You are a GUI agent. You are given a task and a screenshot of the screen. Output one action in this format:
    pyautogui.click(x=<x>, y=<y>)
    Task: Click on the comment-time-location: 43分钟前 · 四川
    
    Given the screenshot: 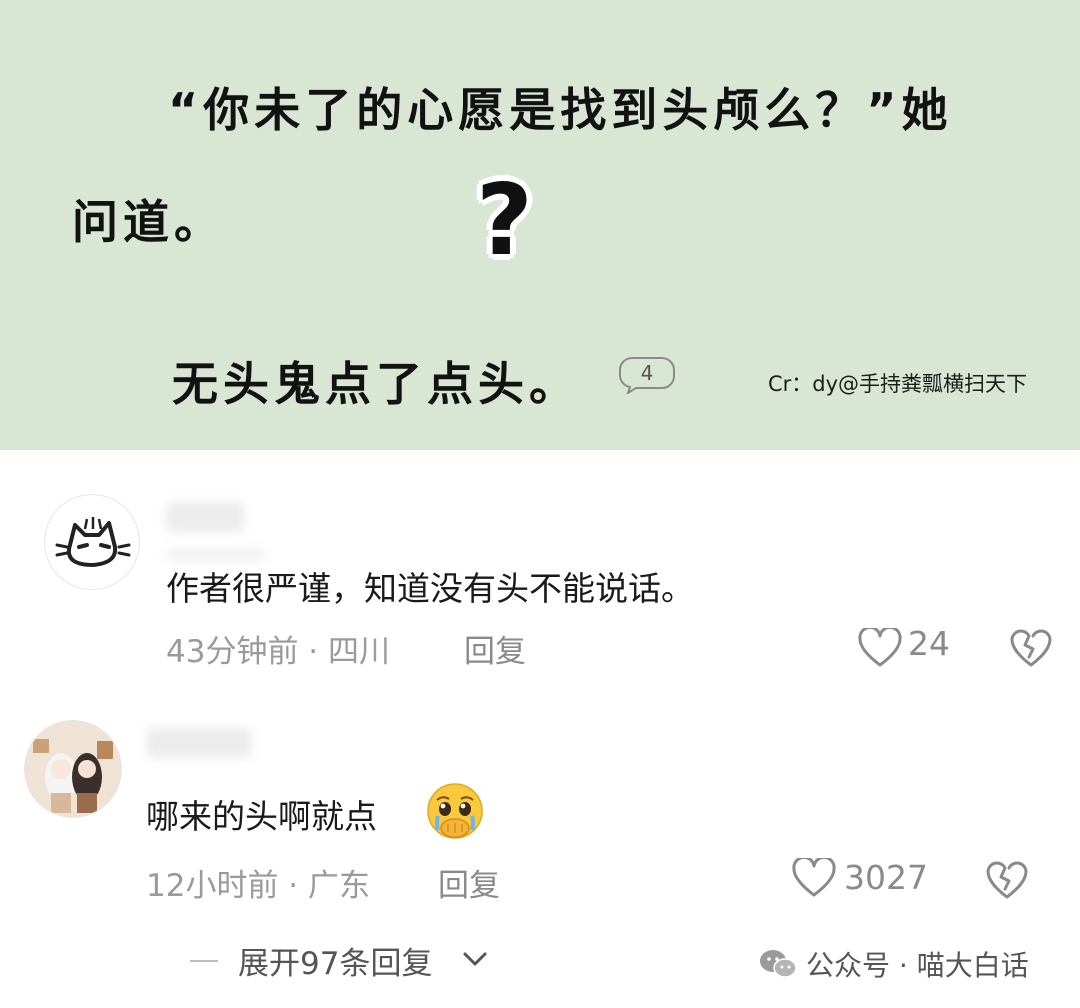 What is the action you would take?
    pyautogui.click(x=278, y=652)
    